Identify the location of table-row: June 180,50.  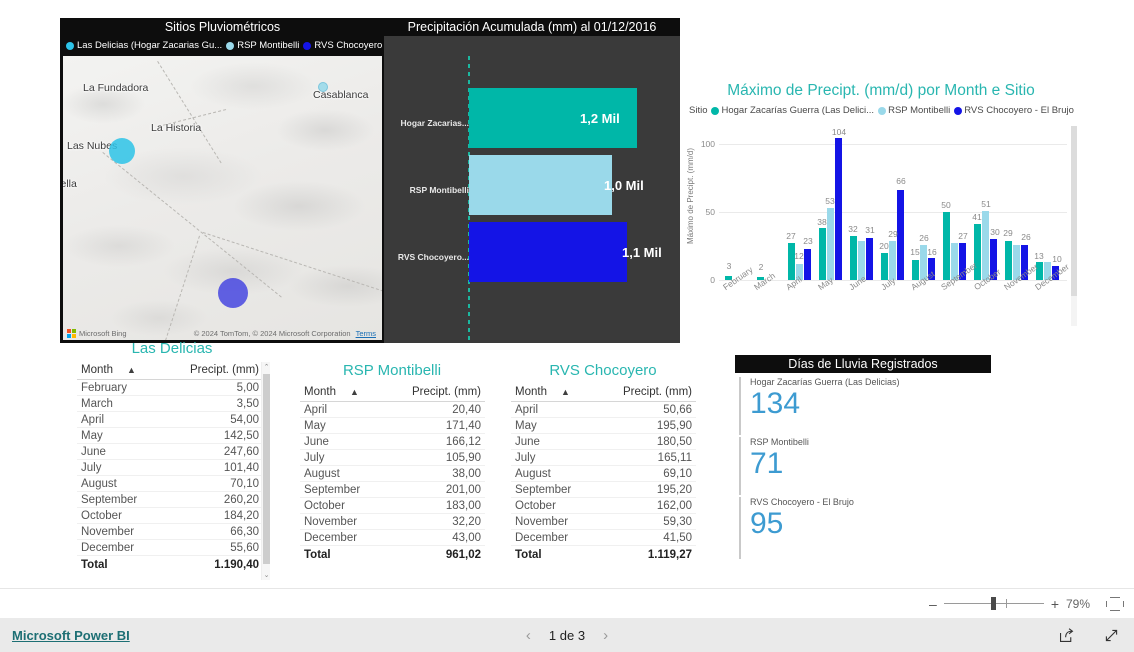
(603, 441).